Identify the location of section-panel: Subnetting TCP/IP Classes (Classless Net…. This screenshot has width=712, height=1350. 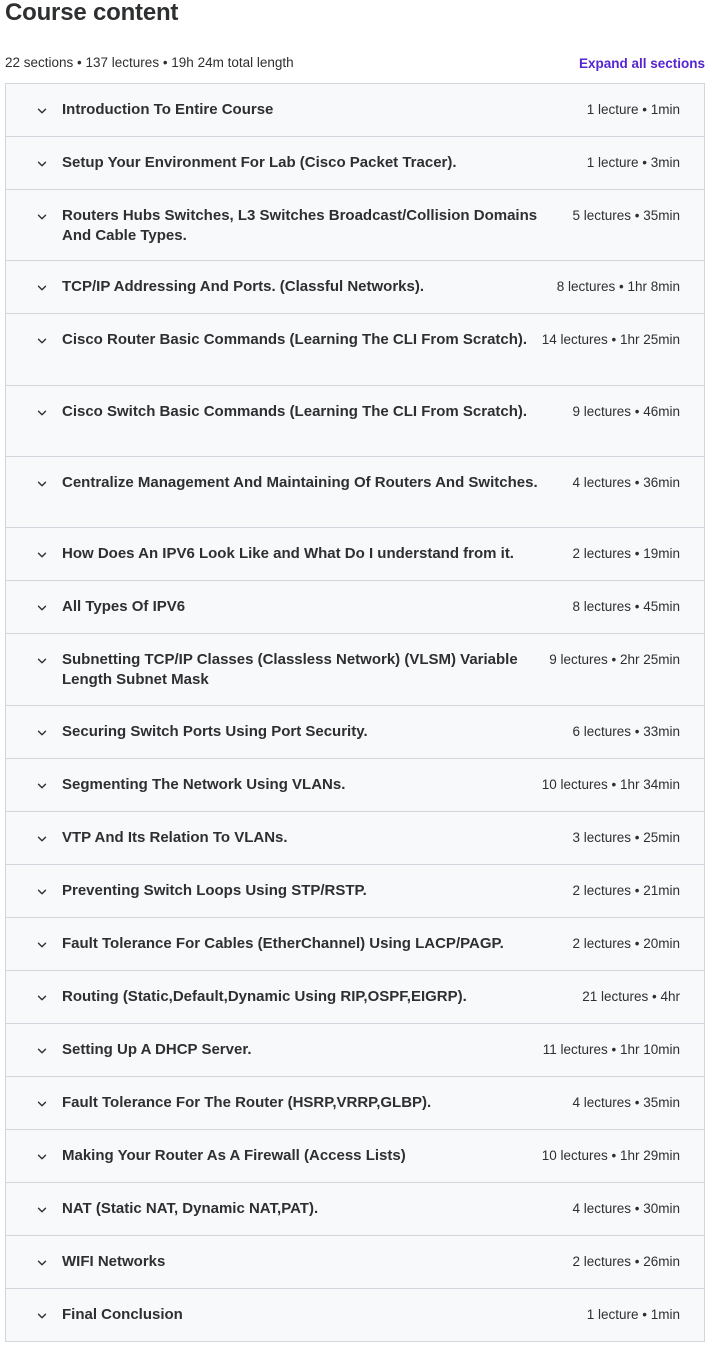
(355, 670).